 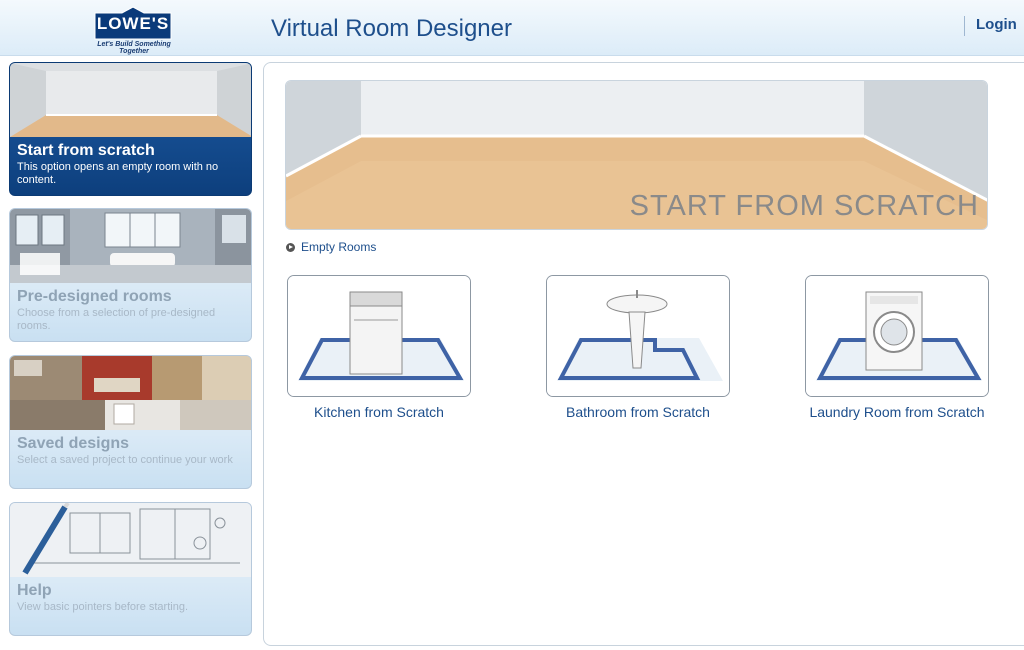 What do you see at coordinates (86, 150) in the screenshot?
I see `sidebar-item-title: Start from scratch` at bounding box center [86, 150].